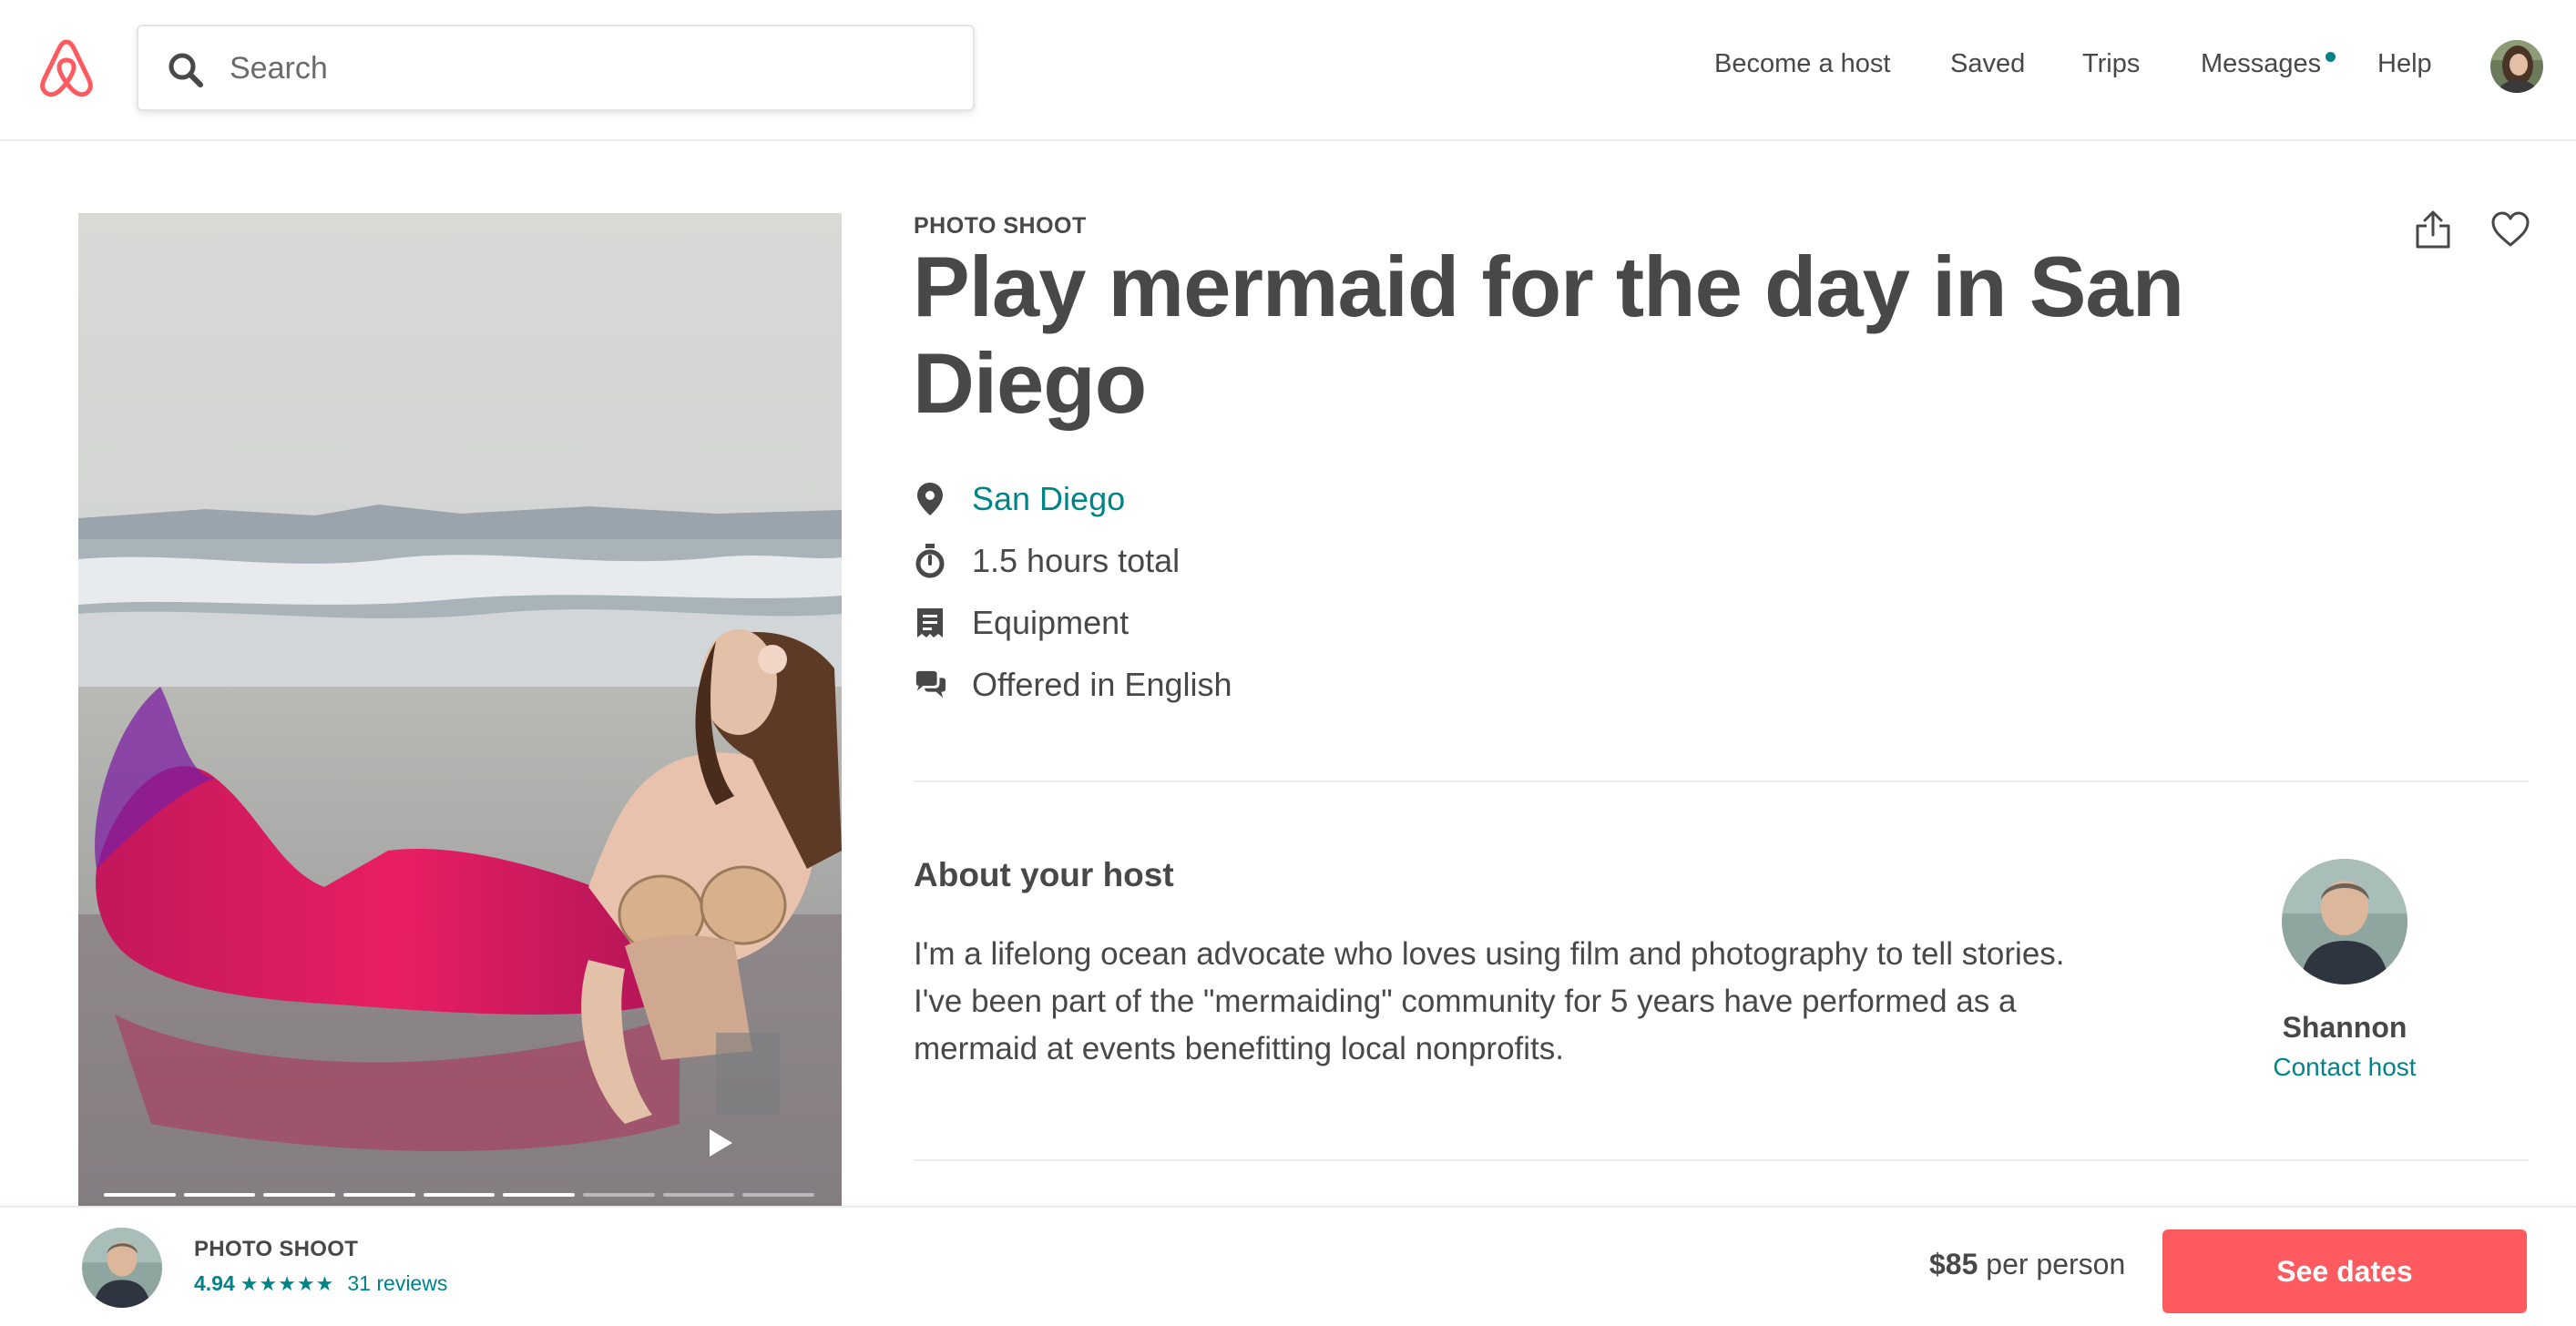 The height and width of the screenshot is (1326, 2576). I want to click on duration-text: 1.5 hours total, so click(1077, 560).